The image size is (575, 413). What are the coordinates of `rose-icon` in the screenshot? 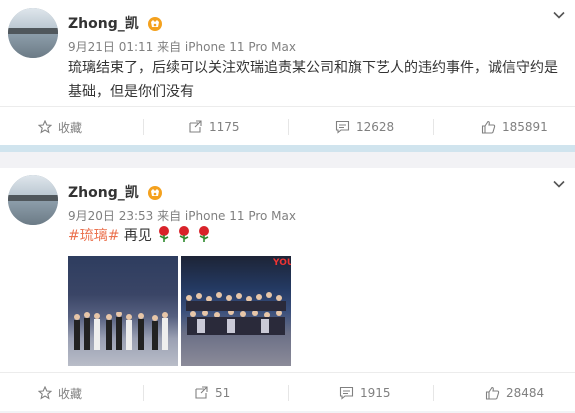 It's located at (184, 234).